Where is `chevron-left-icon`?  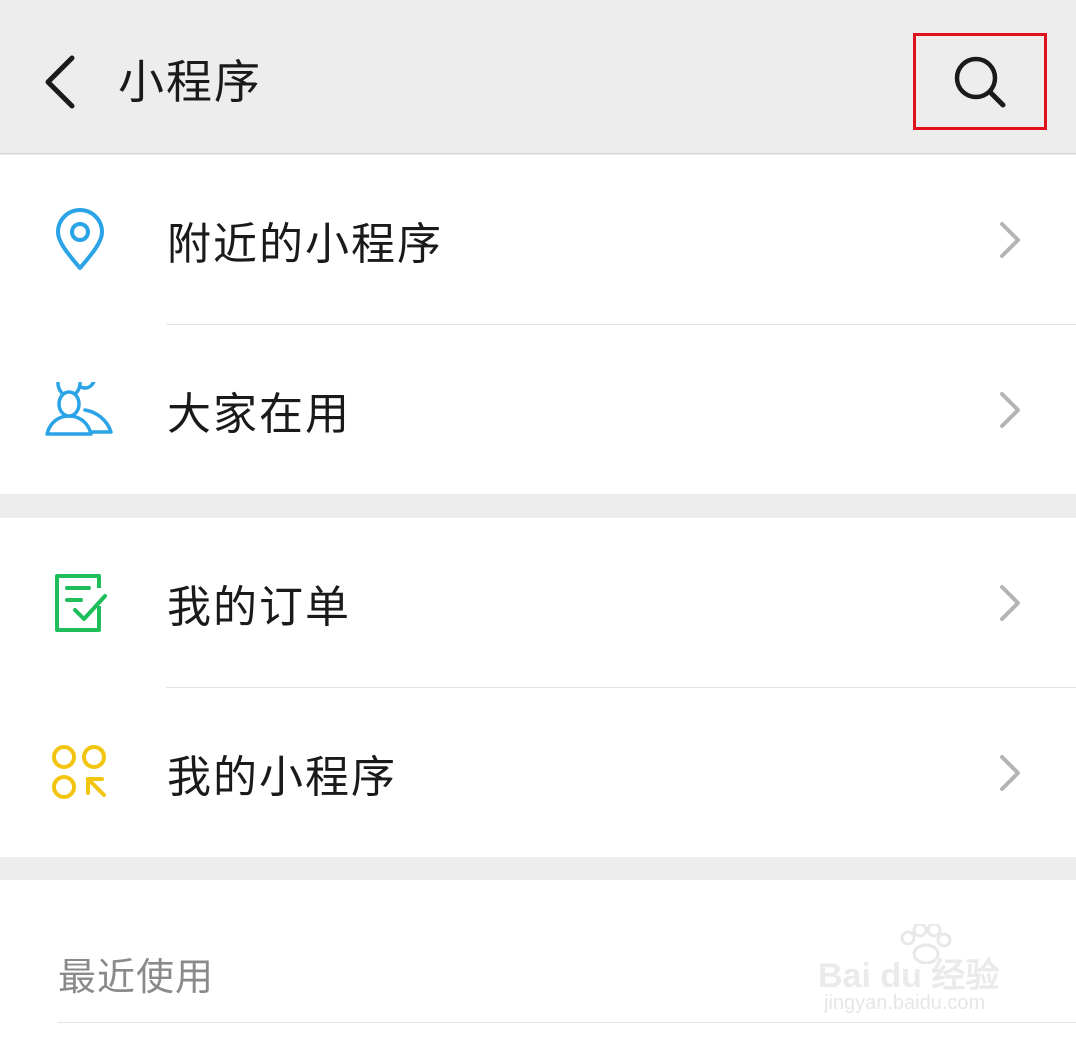
chevron-left-icon is located at coordinates (60, 82).